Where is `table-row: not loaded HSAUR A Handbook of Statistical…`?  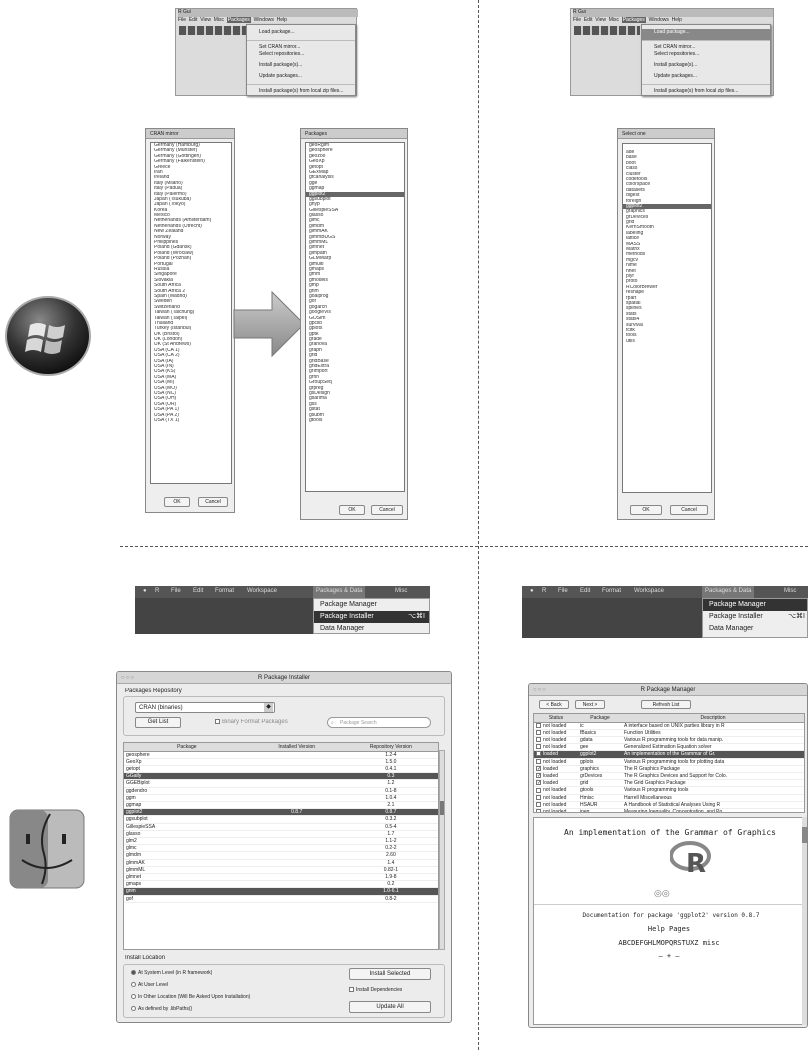
table-row: not loaded HSAUR A Handbook of Statistical… is located at coordinates (669, 805).